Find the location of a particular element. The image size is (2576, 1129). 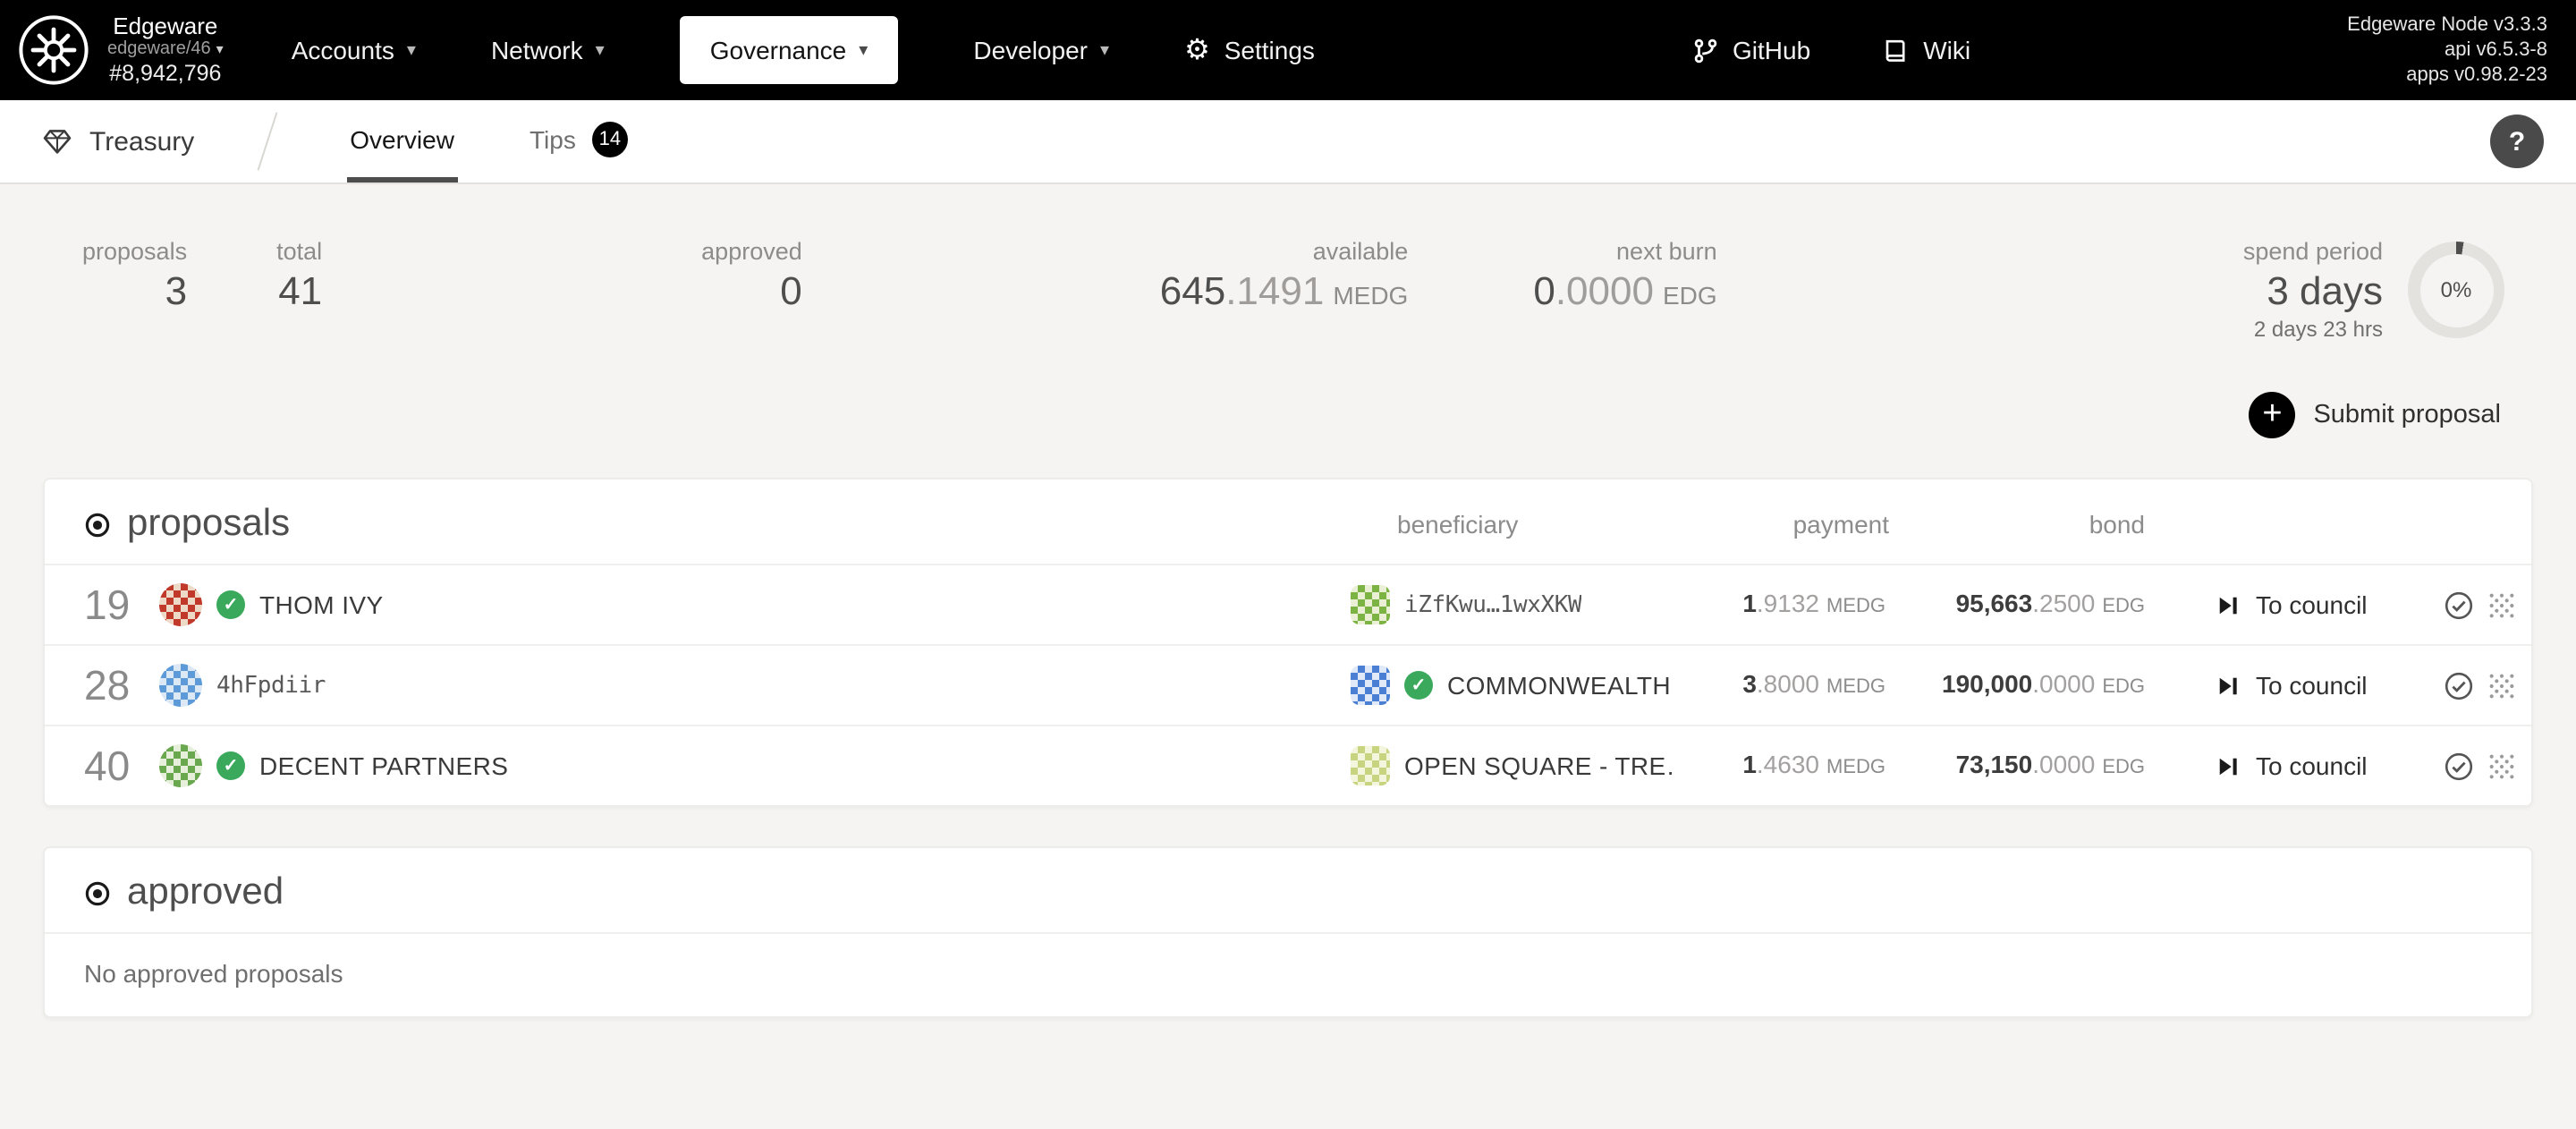

menu-accounts: Accounts ▾ is located at coordinates (354, 50).